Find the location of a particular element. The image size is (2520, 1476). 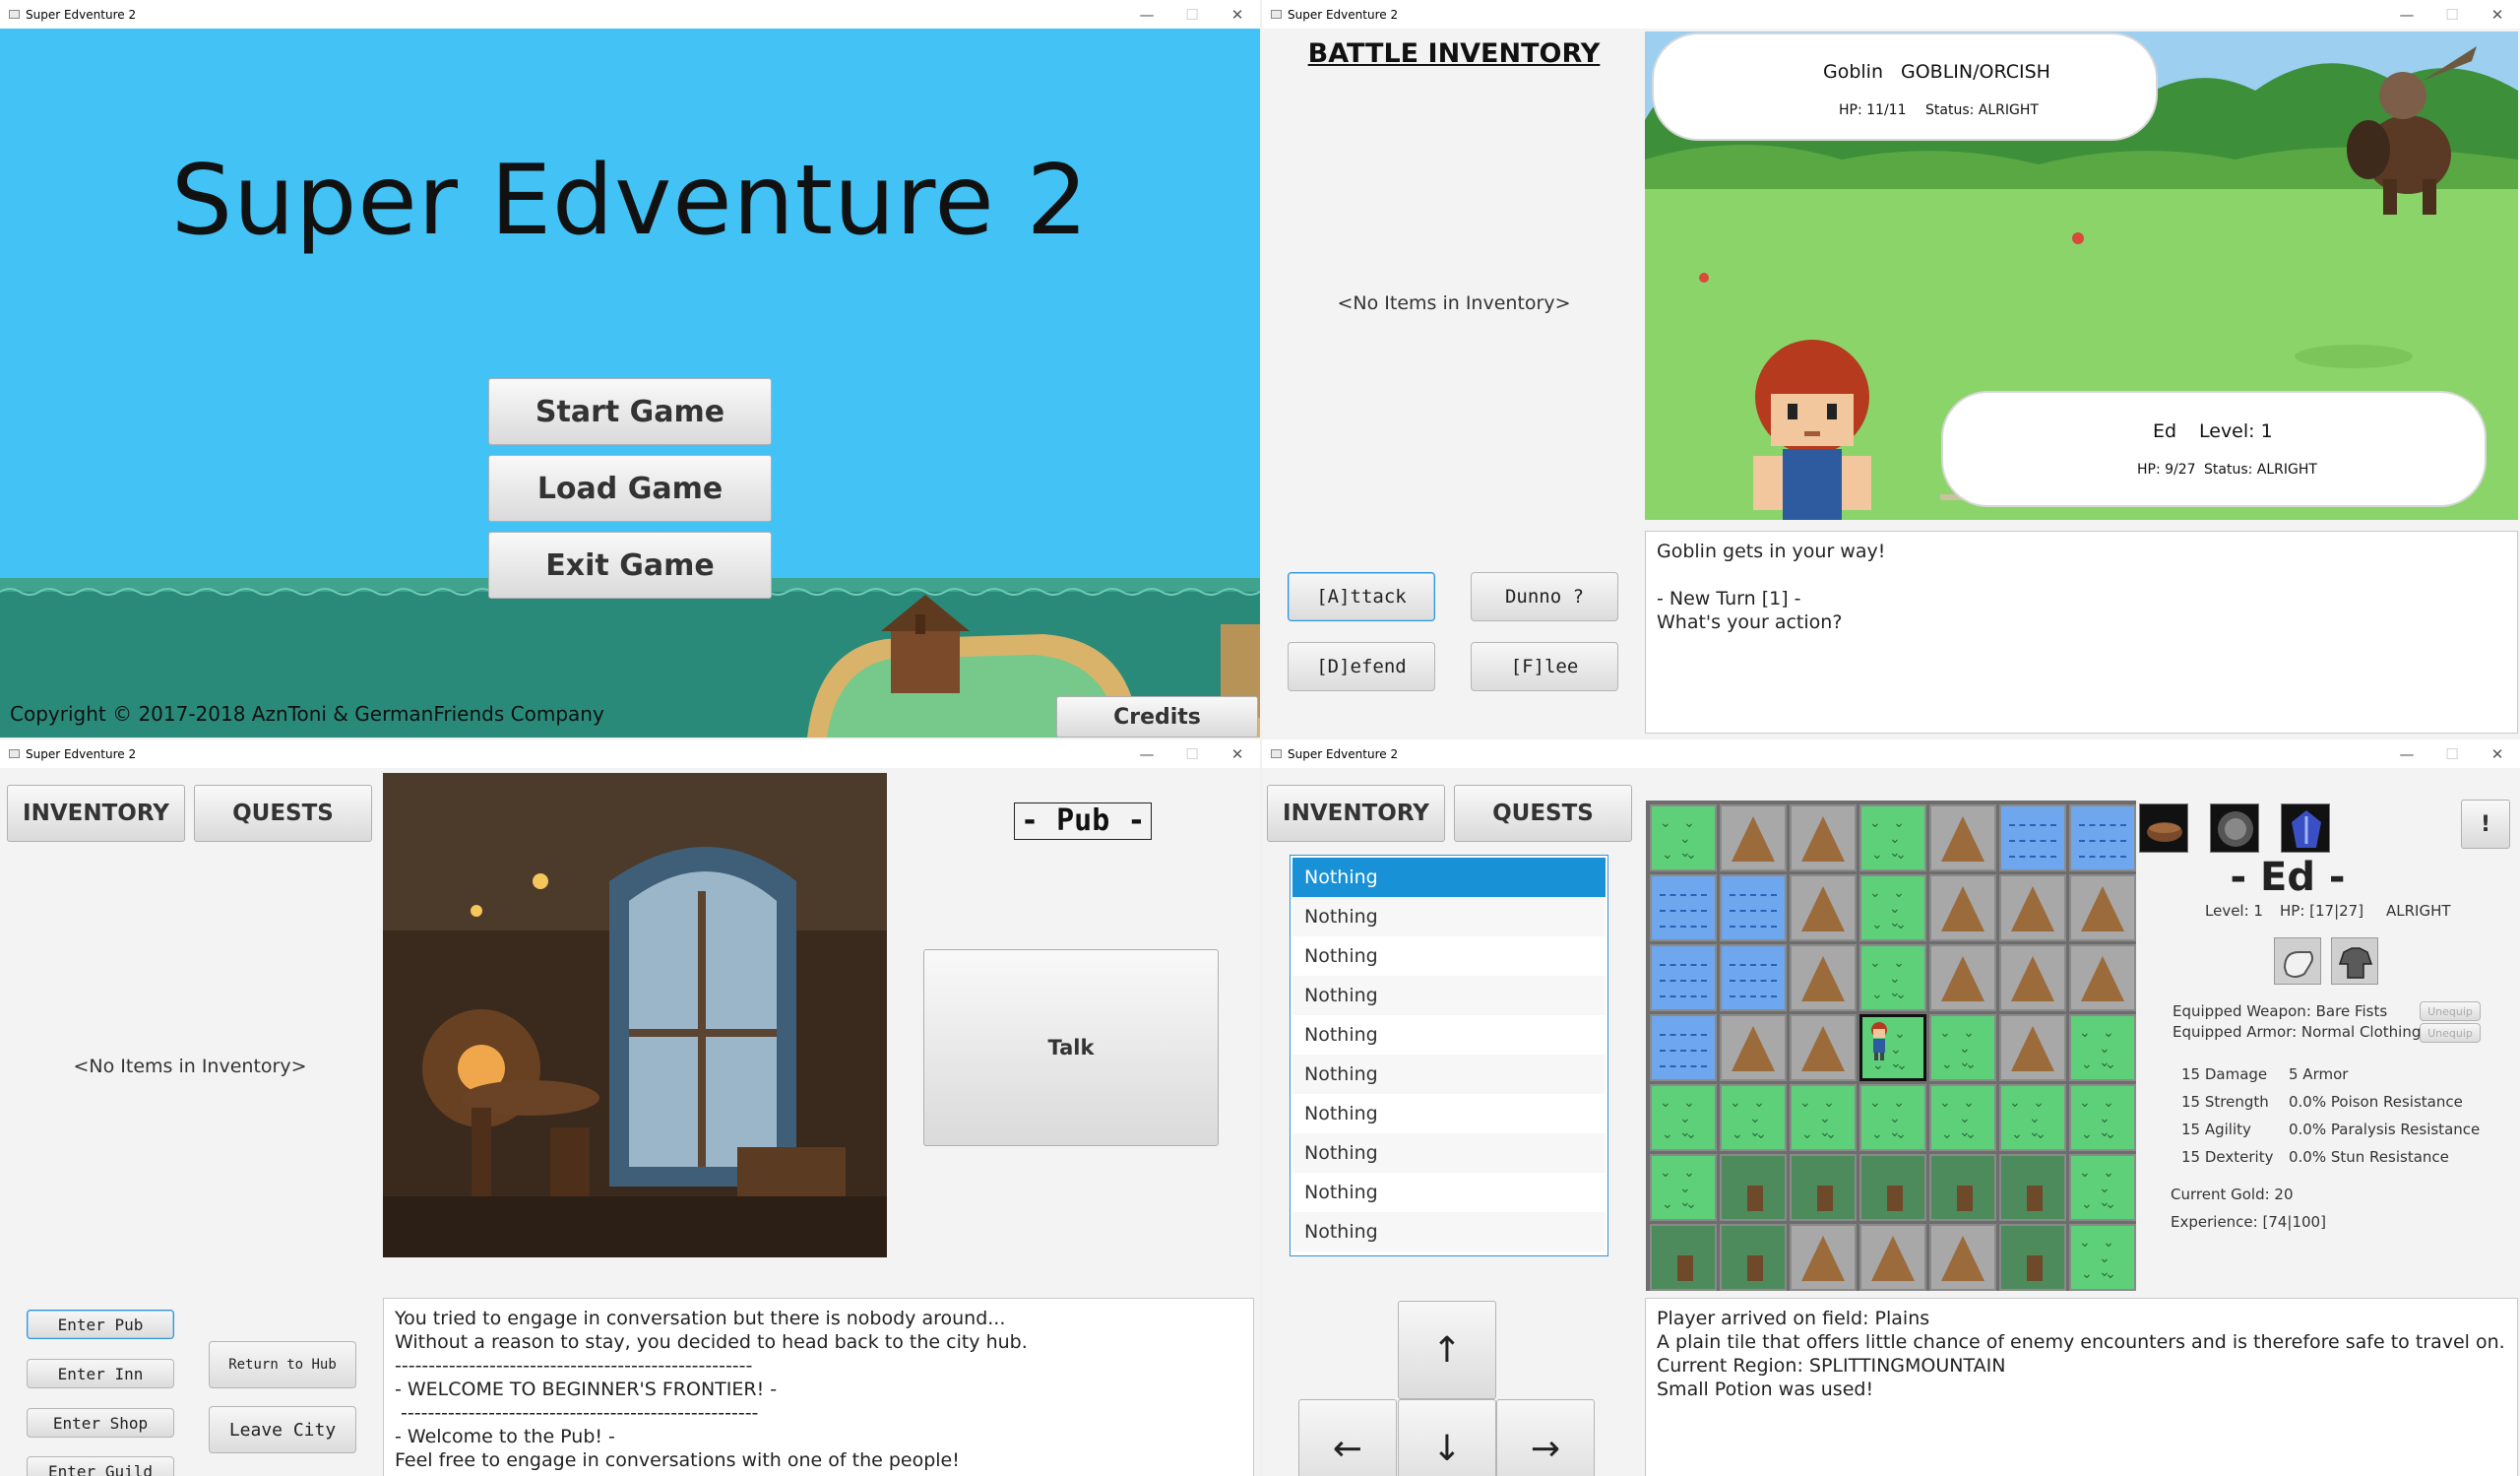

dunno-button: Dunno ? is located at coordinates (1544, 596).